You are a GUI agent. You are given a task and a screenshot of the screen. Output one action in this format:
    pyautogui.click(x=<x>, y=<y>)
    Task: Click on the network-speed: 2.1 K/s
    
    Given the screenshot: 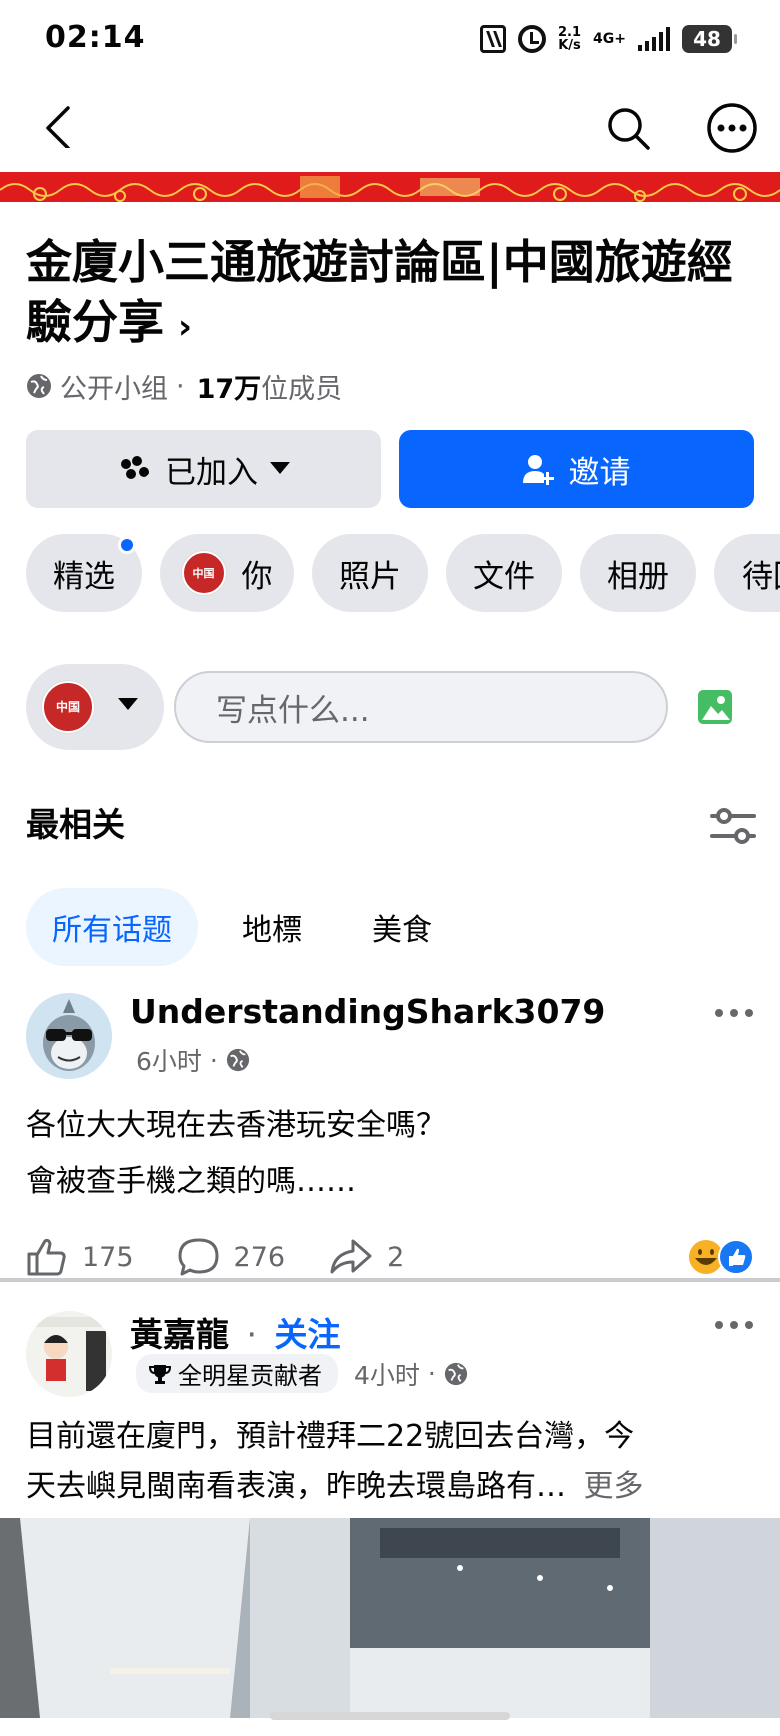 What is the action you would take?
    pyautogui.click(x=569, y=39)
    